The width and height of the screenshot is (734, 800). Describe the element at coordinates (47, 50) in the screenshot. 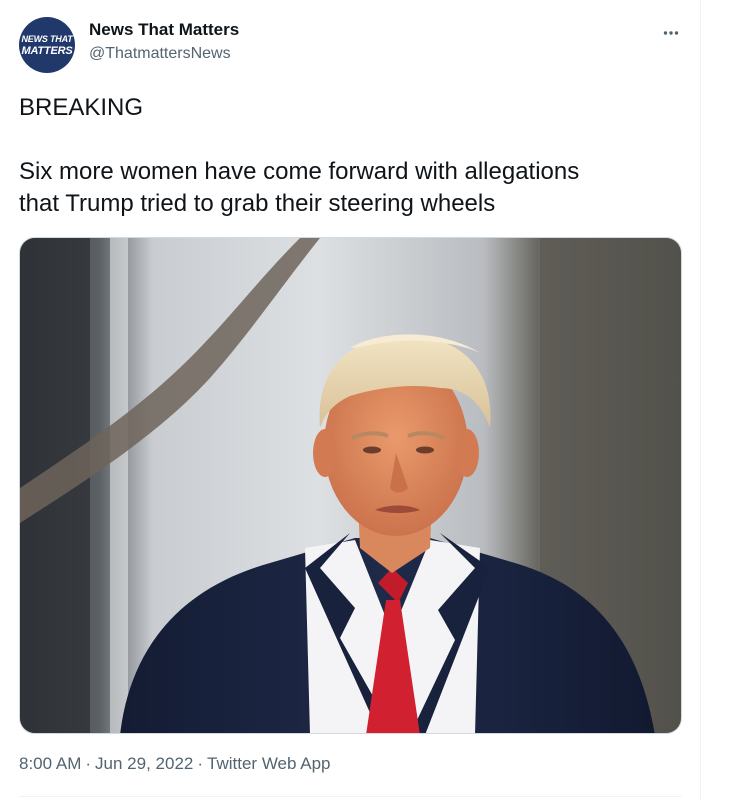

I see `avatar-logo-line2: MATTERS` at that location.